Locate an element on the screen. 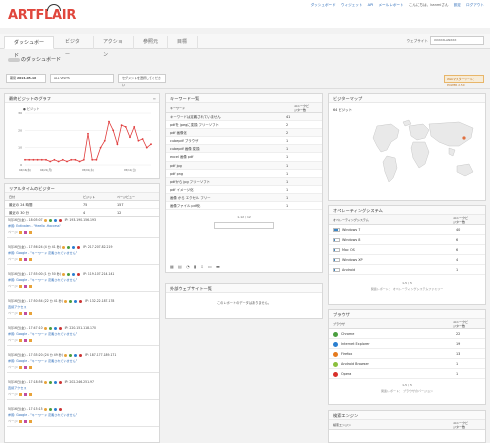  toplink-logout: ログアウト is located at coordinates (475, 5).